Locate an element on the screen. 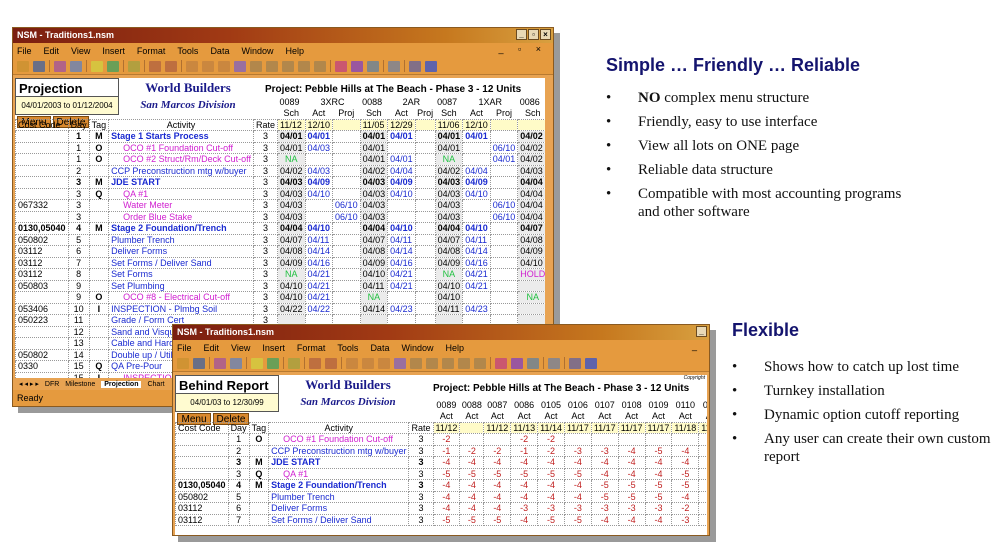 The image size is (1000, 553). activity: Stage 2 Foundation/Trench is located at coordinates (181, 228).